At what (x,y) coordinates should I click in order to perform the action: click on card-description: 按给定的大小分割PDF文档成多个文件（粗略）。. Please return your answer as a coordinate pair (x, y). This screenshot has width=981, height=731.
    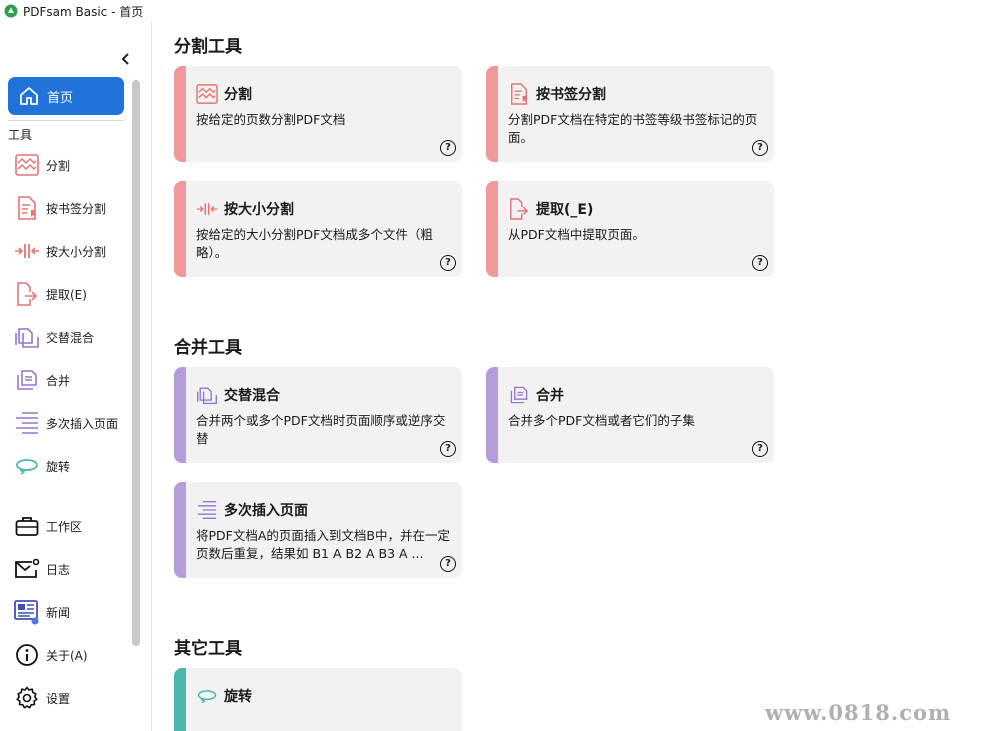
    Looking at the image, I should click on (314, 243).